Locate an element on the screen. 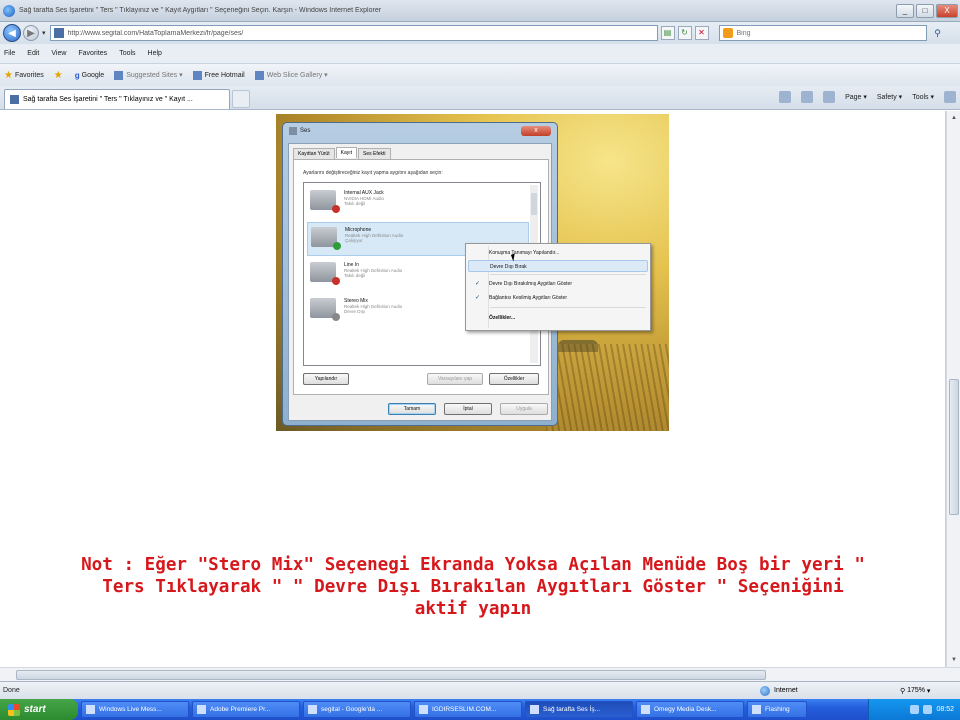  horizontal-scroll-thumb is located at coordinates (391, 675).